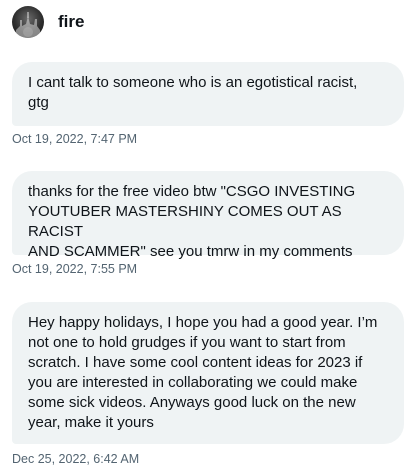 The height and width of the screenshot is (473, 417). I want to click on avatar, so click(28, 22).